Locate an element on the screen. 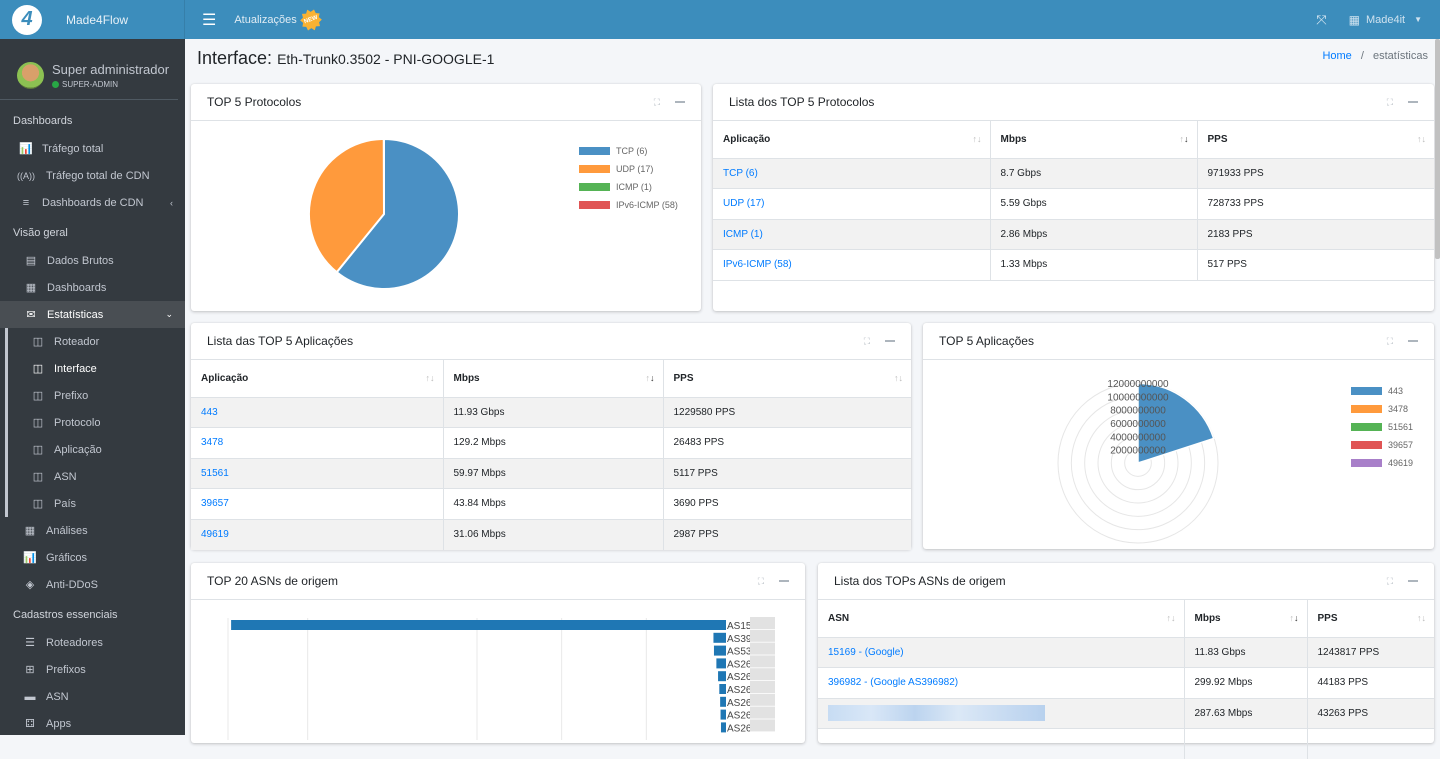 This screenshot has height=759, width=1440. legend-item: 49619 is located at coordinates (1382, 463).